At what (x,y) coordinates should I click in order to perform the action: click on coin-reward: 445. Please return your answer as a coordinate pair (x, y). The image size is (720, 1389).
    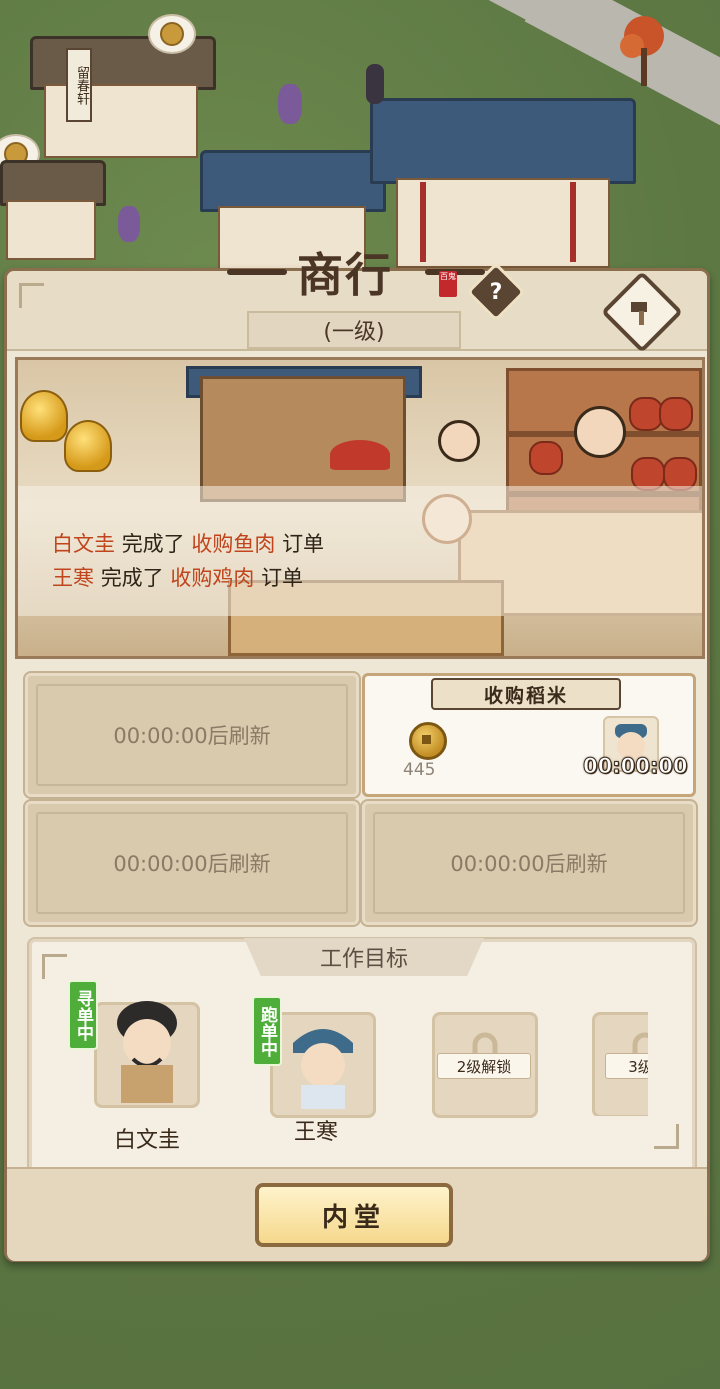
    Looking at the image, I should click on (419, 770).